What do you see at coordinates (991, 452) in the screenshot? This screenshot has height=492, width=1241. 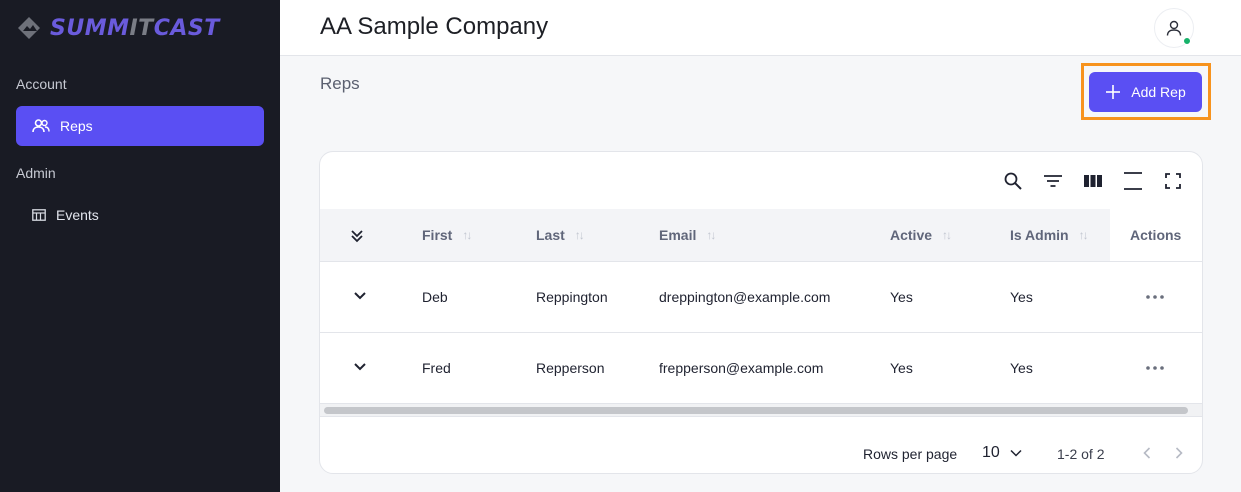 I see `rows-per-page-value: 10` at bounding box center [991, 452].